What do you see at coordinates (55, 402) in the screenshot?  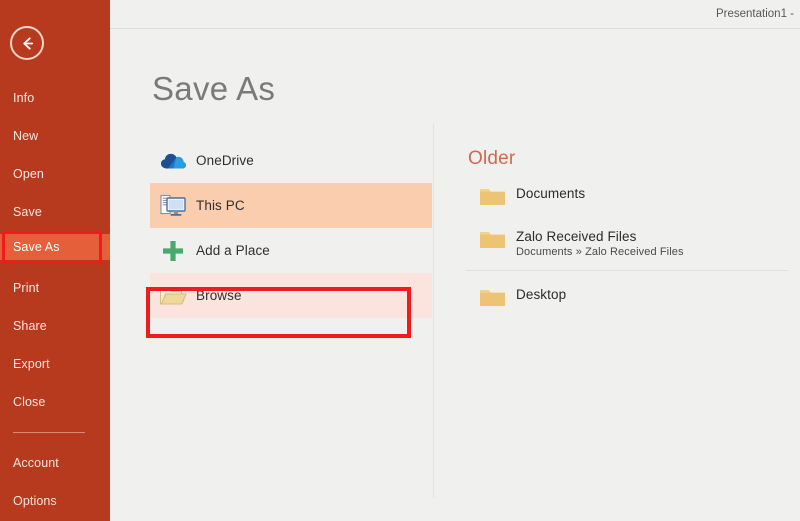 I see `sidebar-item-close: Close` at bounding box center [55, 402].